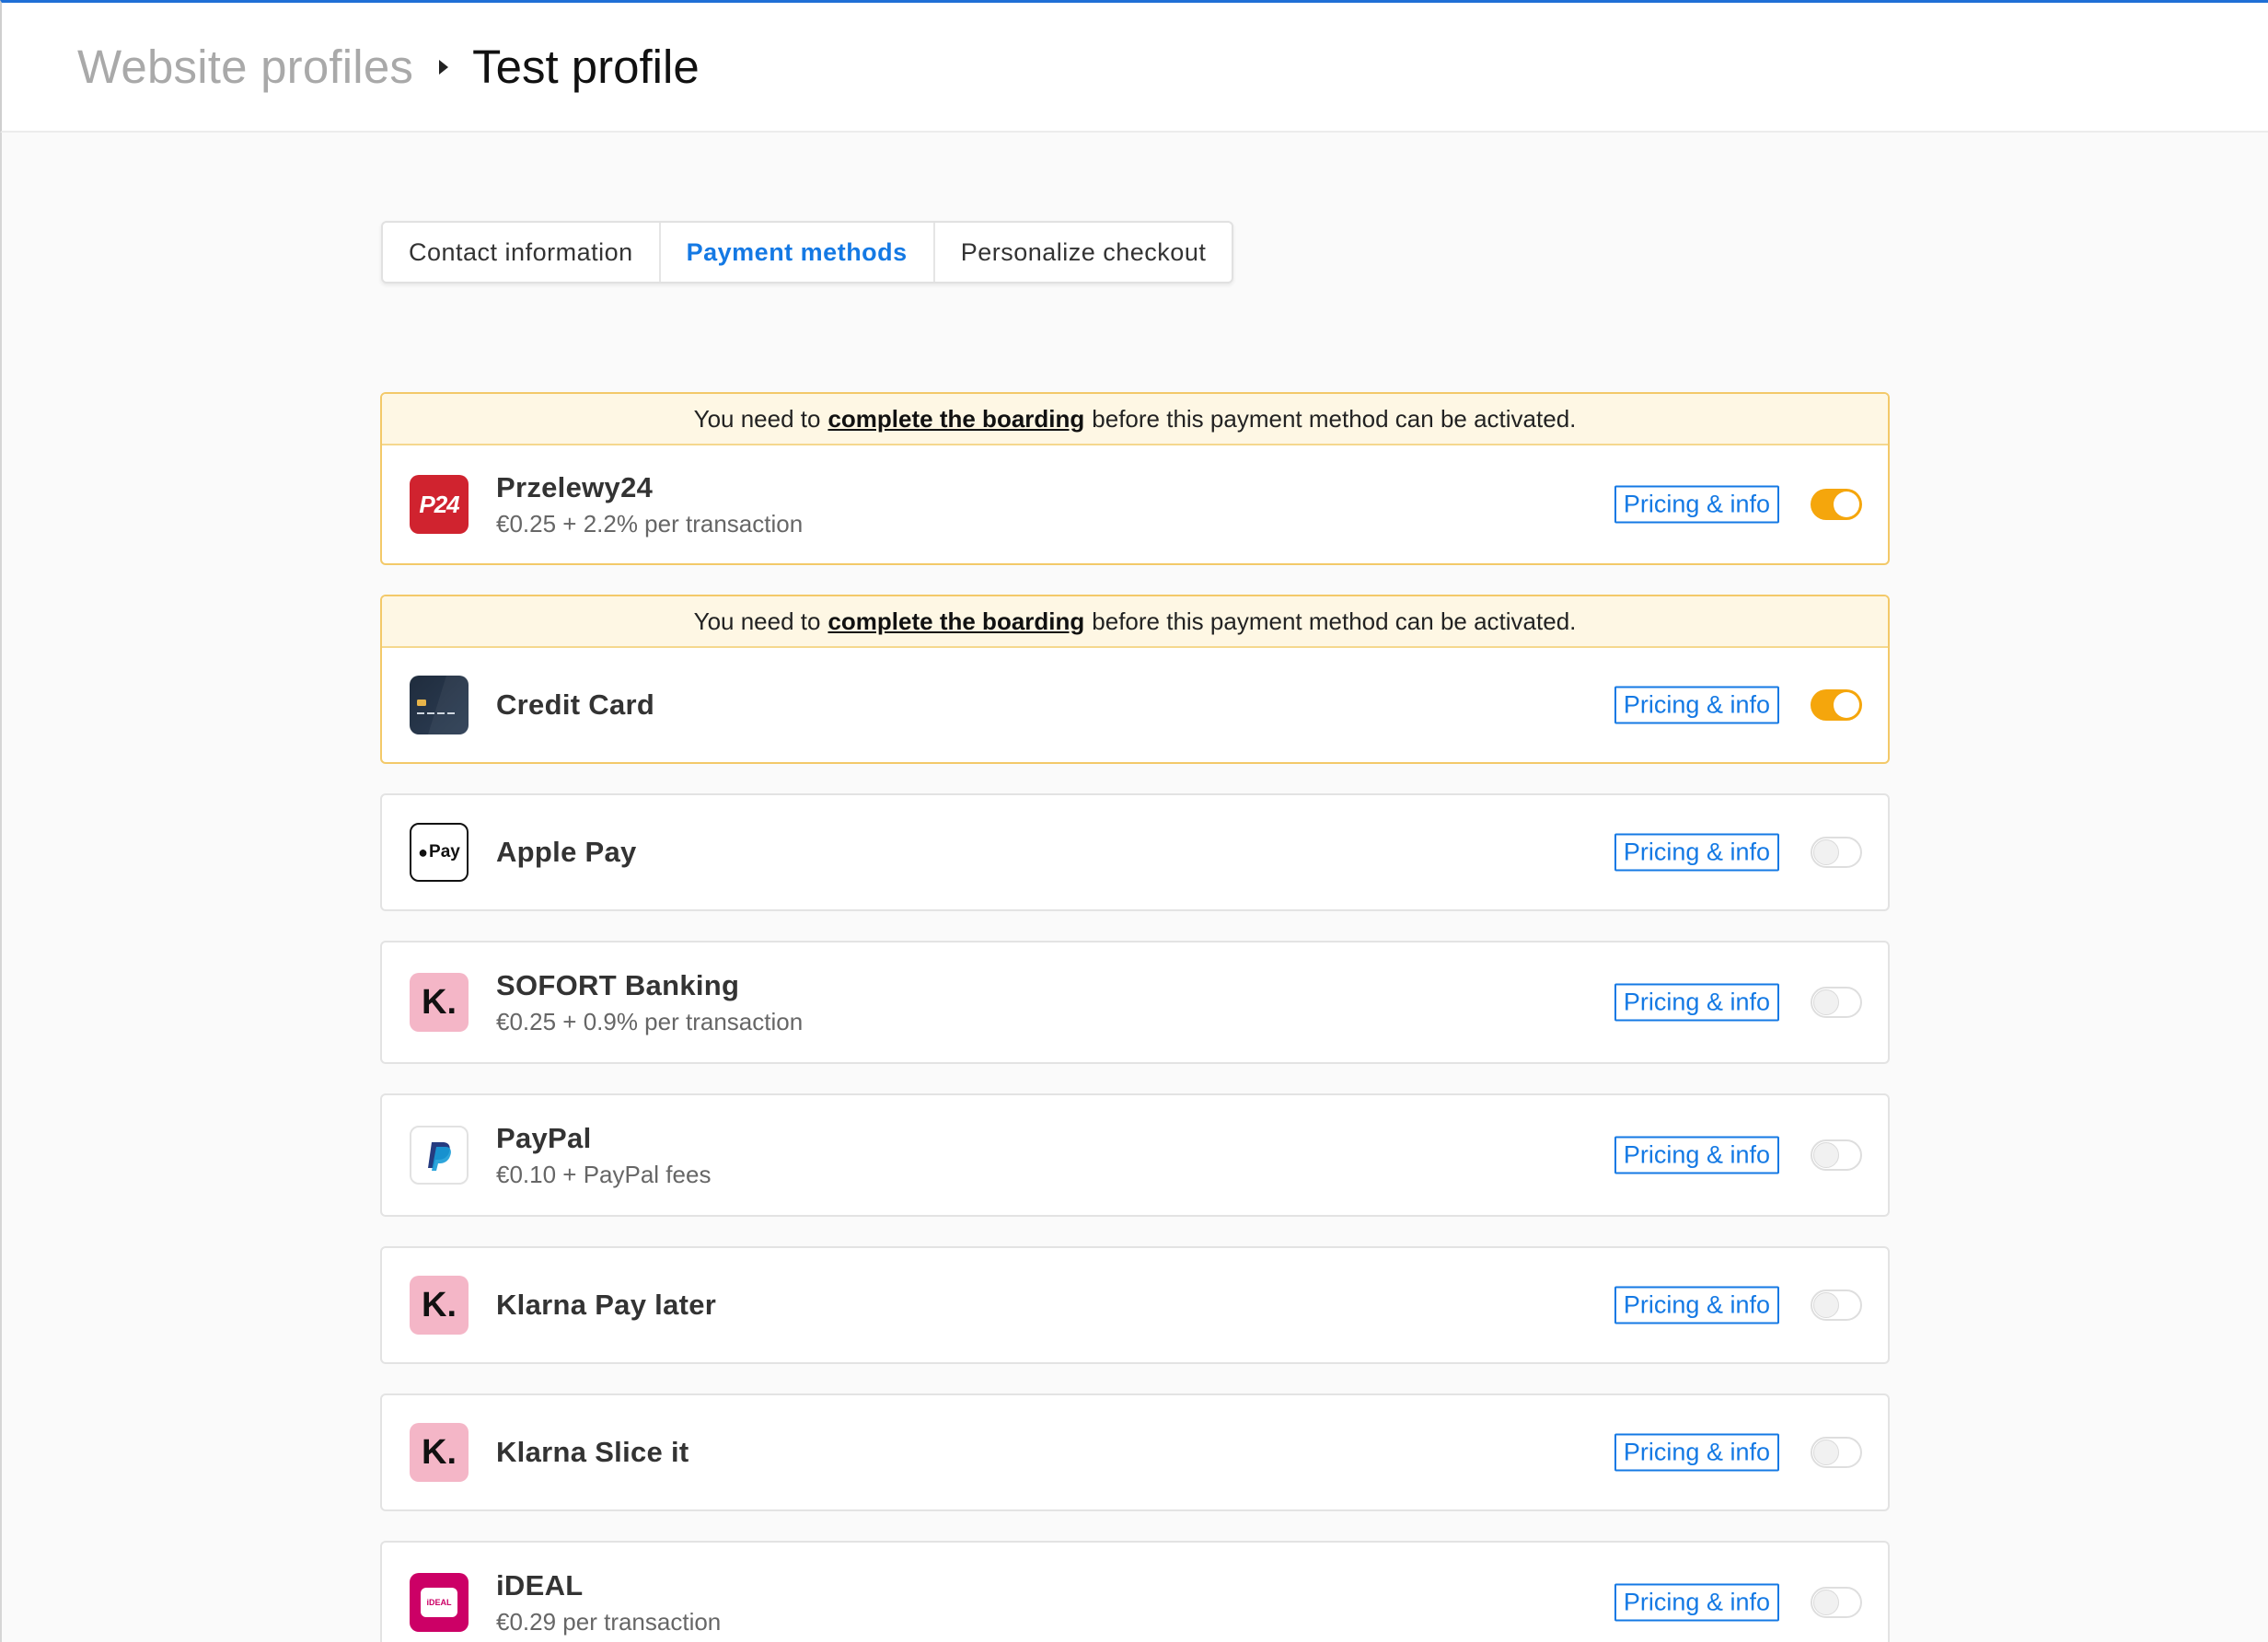  I want to click on payment-method-meta: iDEAL €0.29 per transaction, so click(608, 1602).